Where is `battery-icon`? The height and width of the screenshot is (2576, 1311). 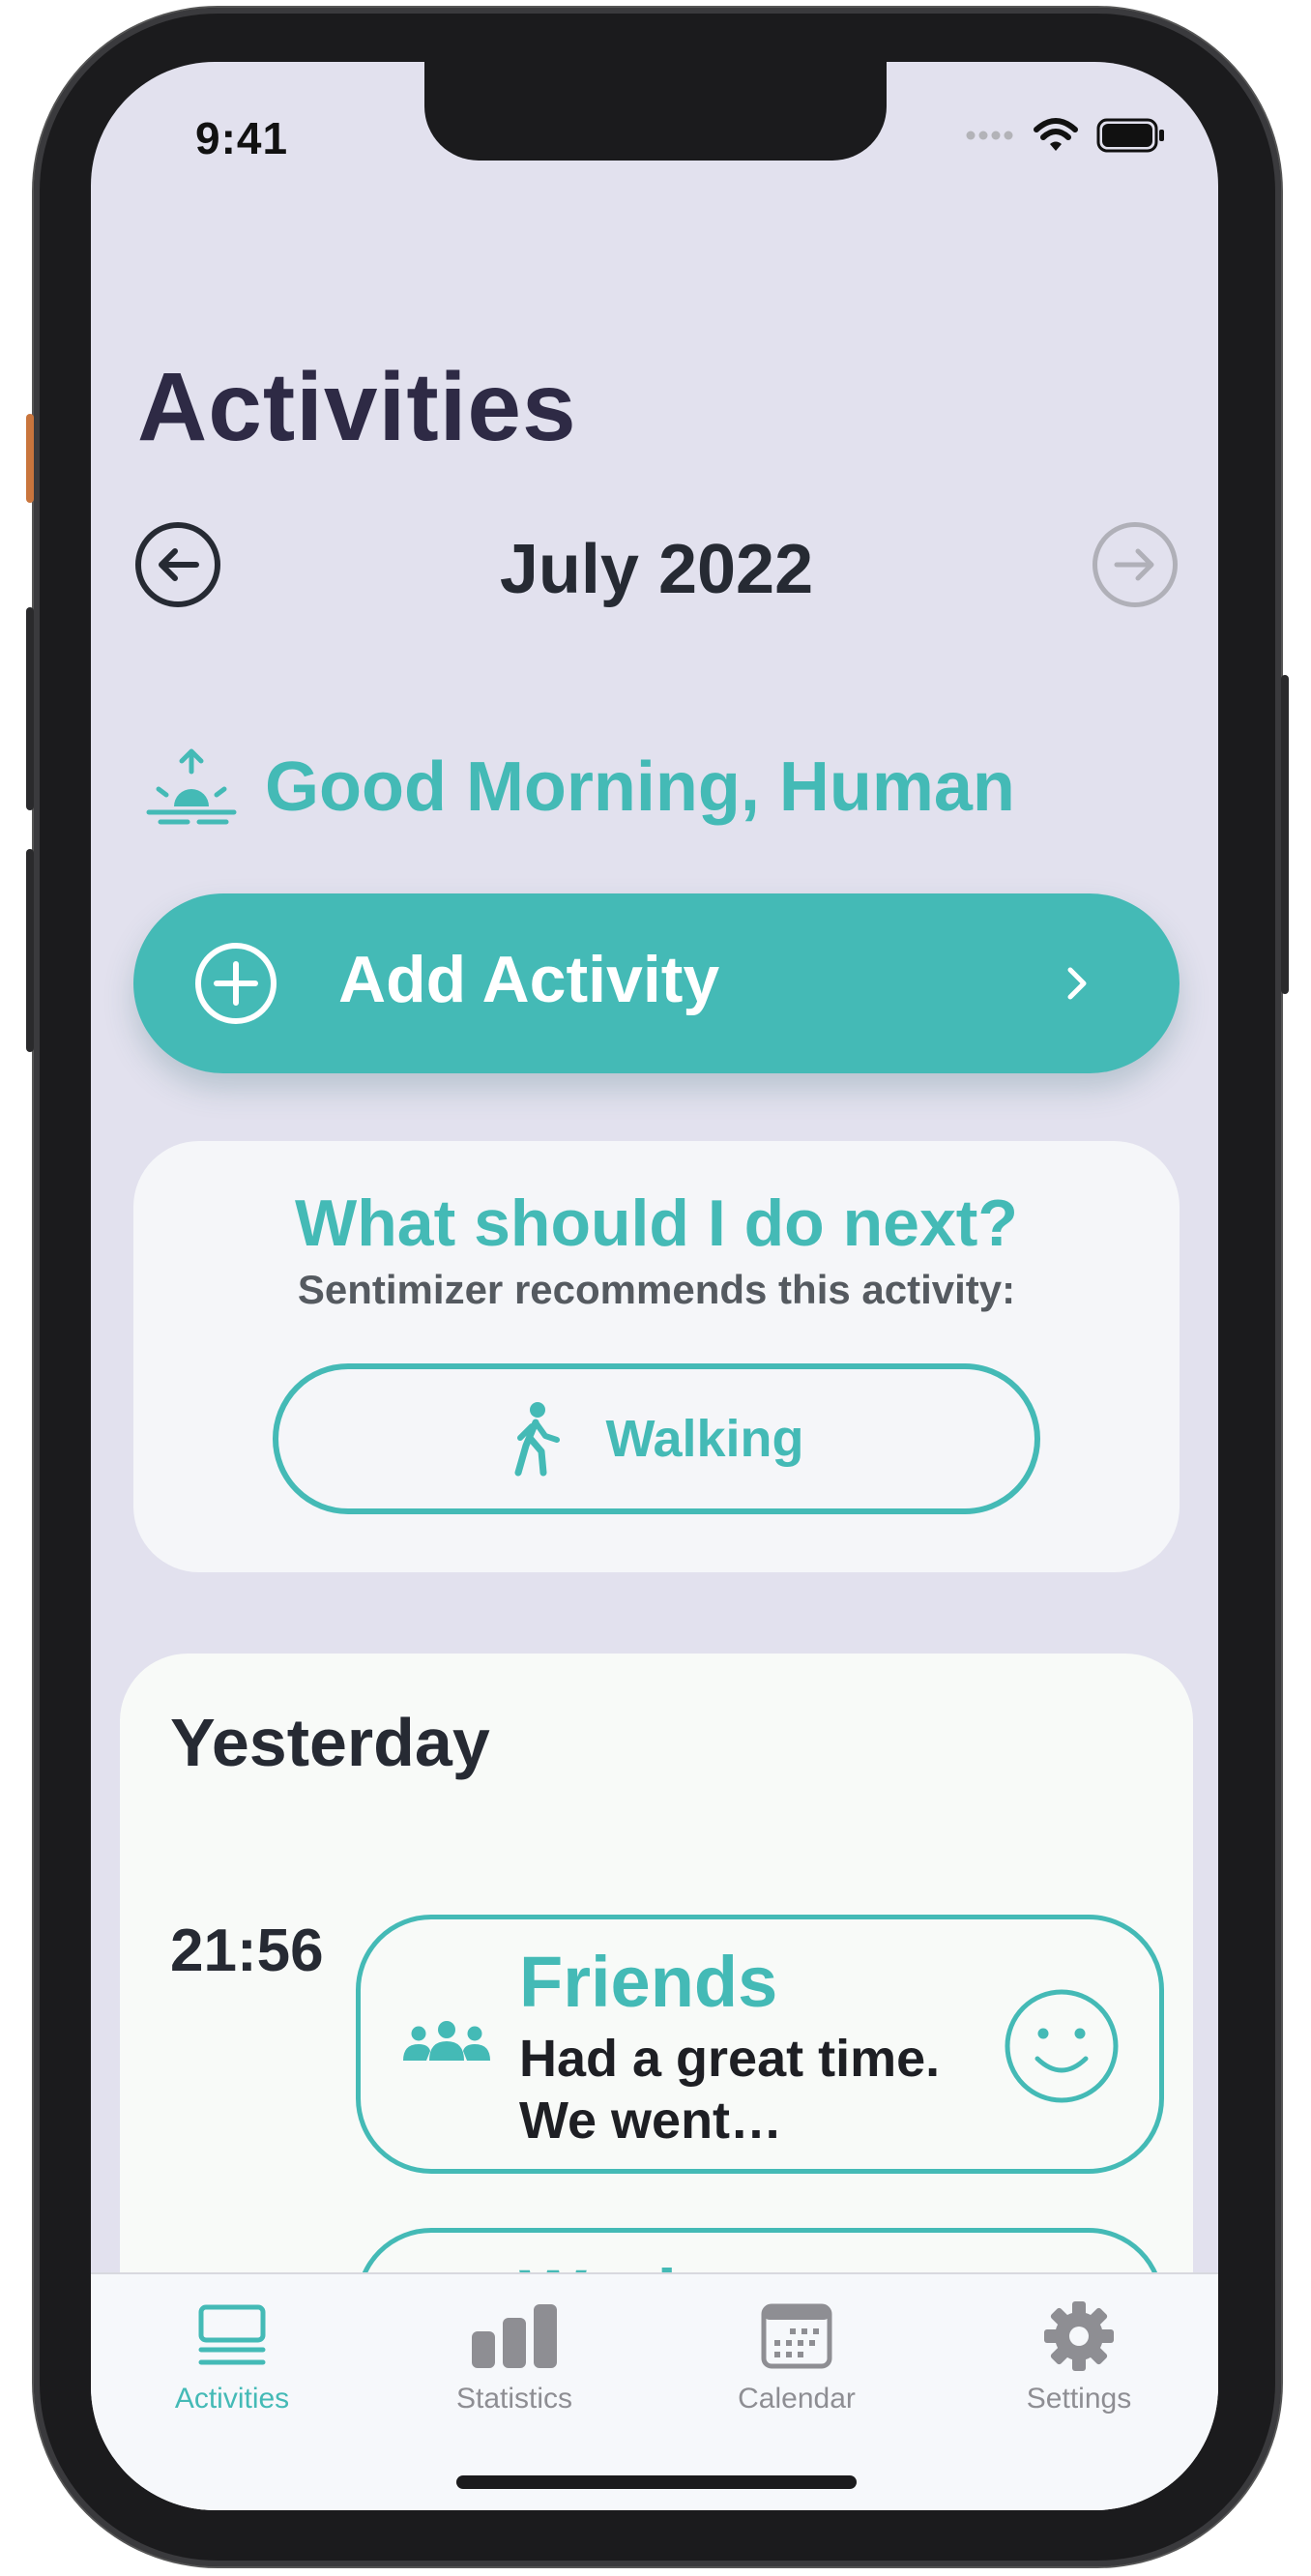
battery-icon is located at coordinates (1130, 135).